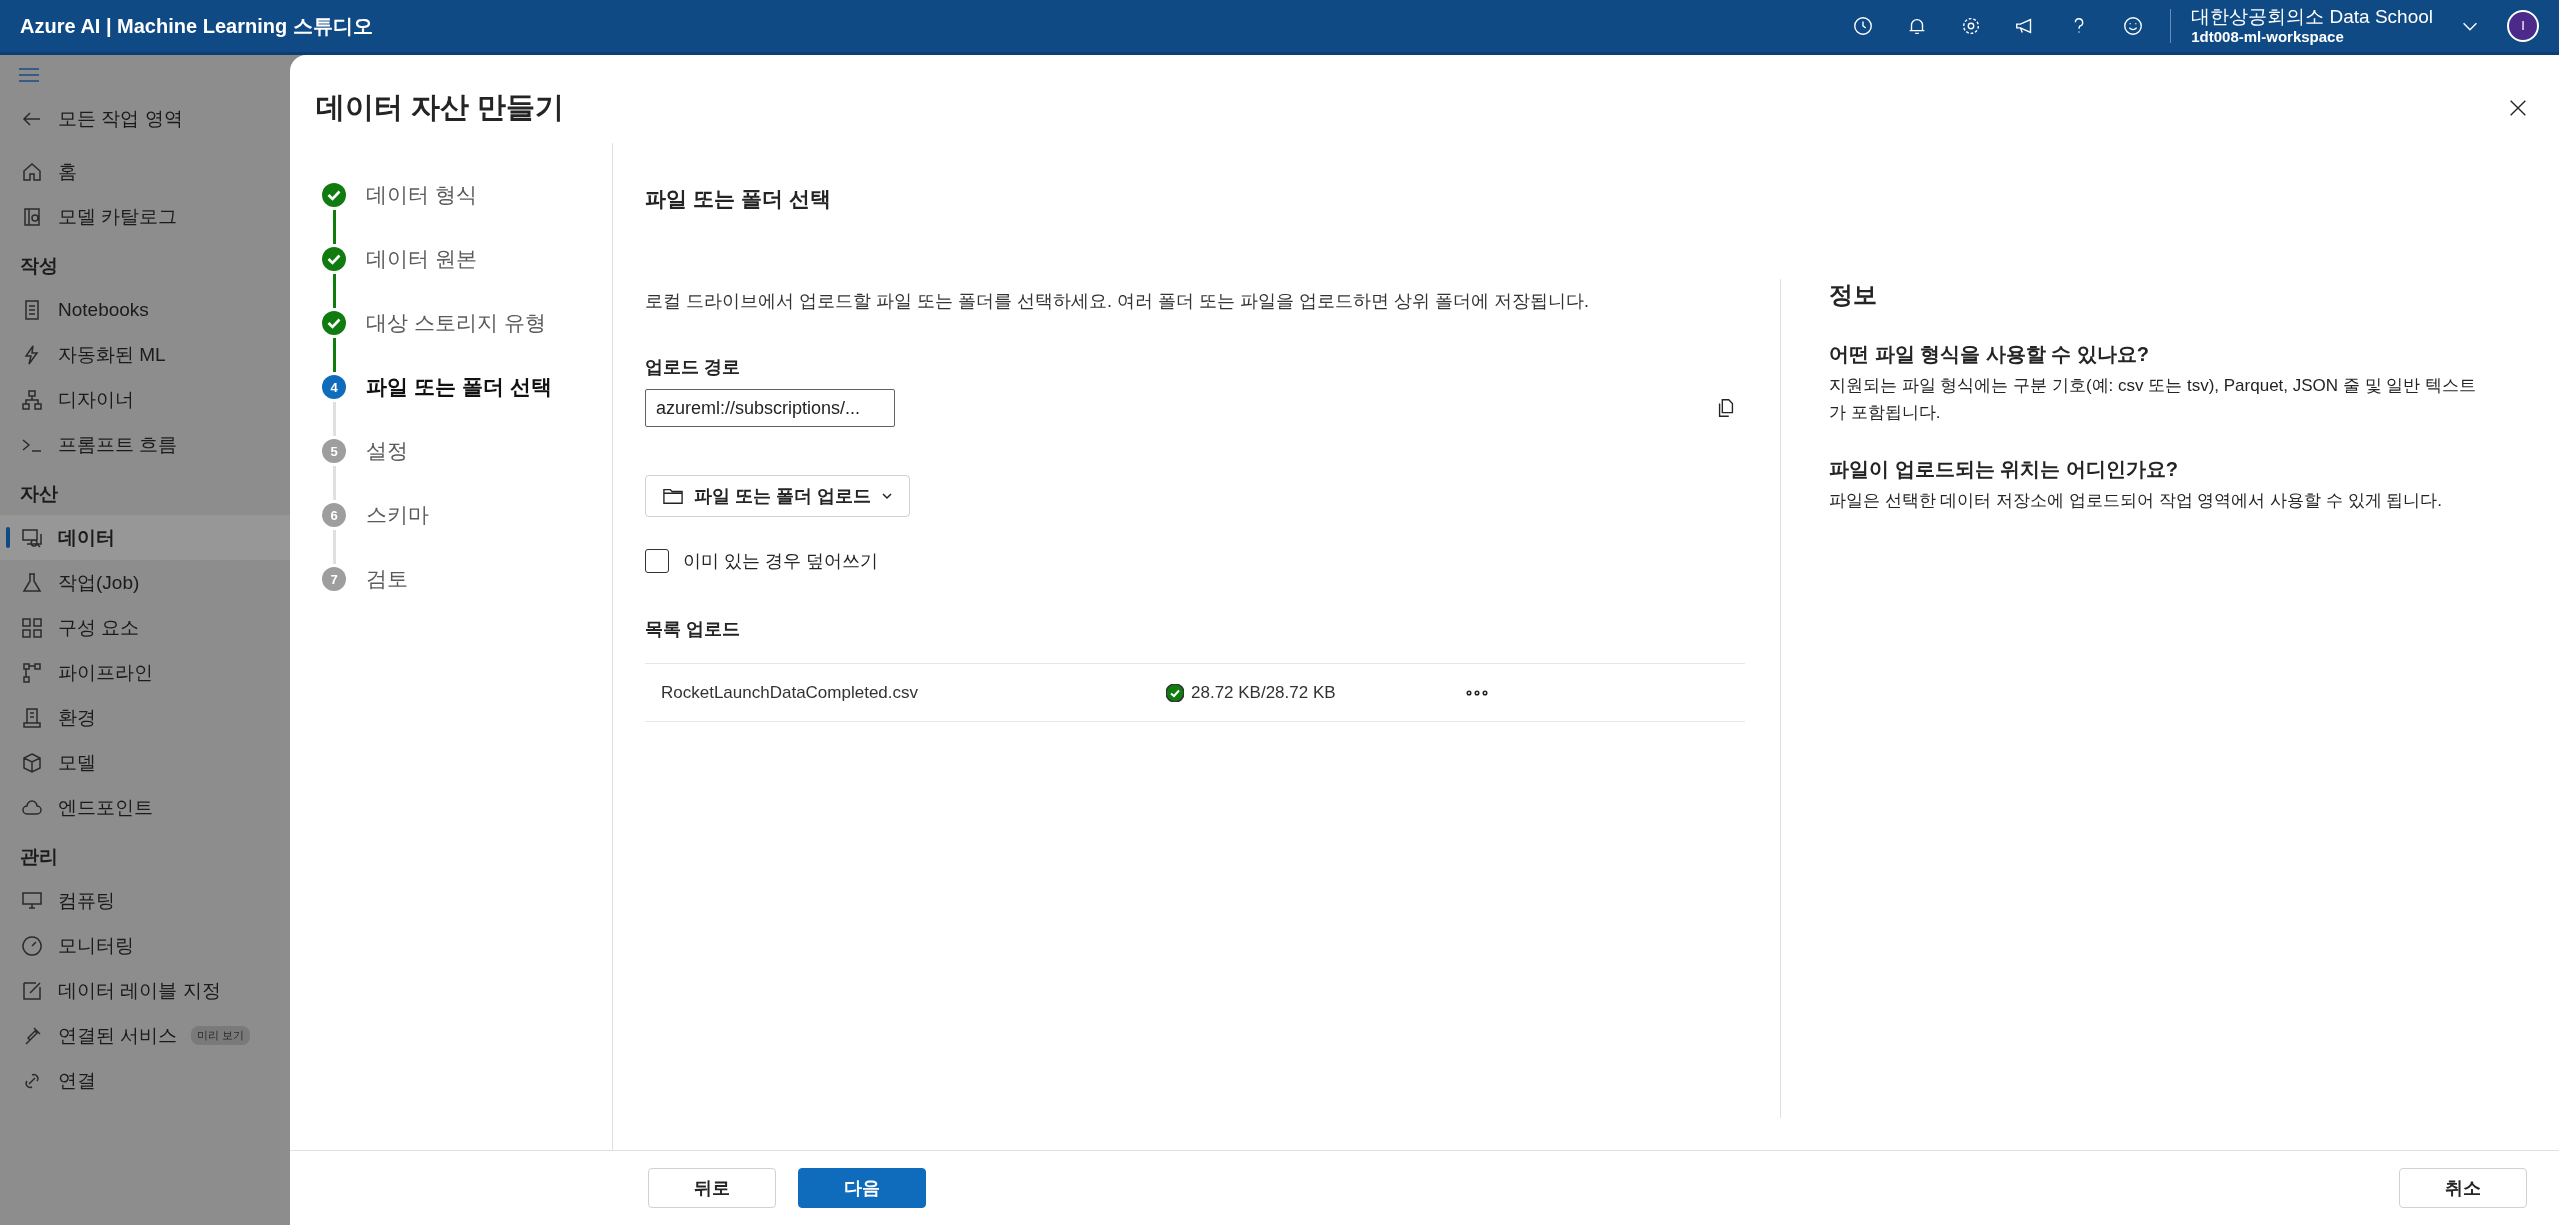 The width and height of the screenshot is (2559, 1225). What do you see at coordinates (1853, 295) in the screenshot?
I see `info-title: 정보` at bounding box center [1853, 295].